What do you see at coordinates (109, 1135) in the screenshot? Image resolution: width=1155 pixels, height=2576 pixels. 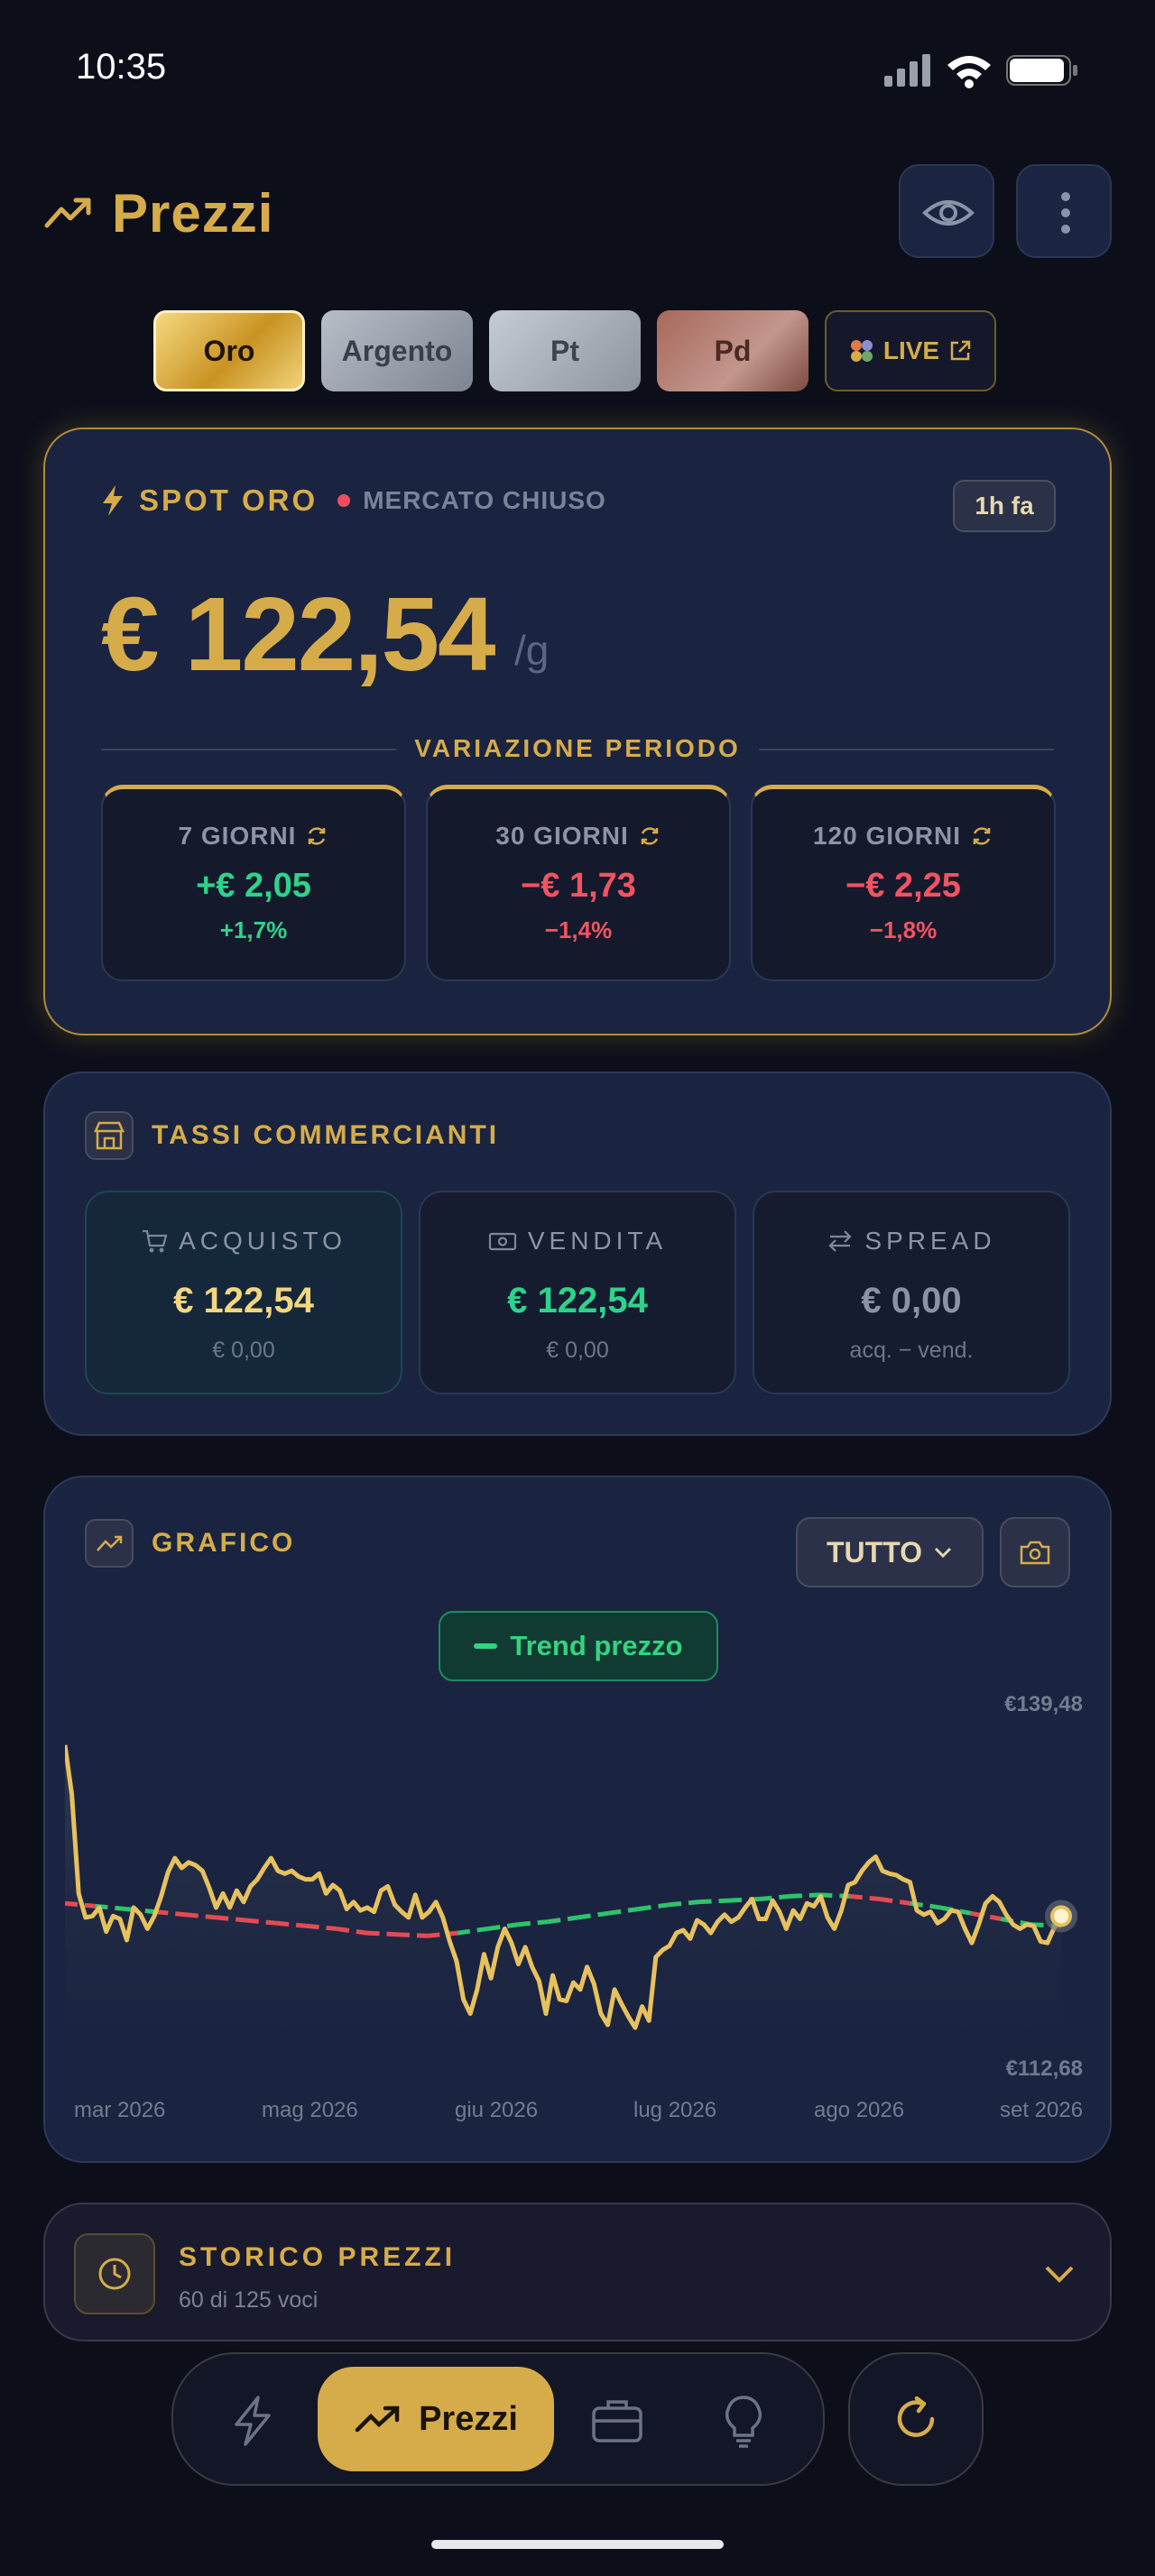 I see `store-icon` at bounding box center [109, 1135].